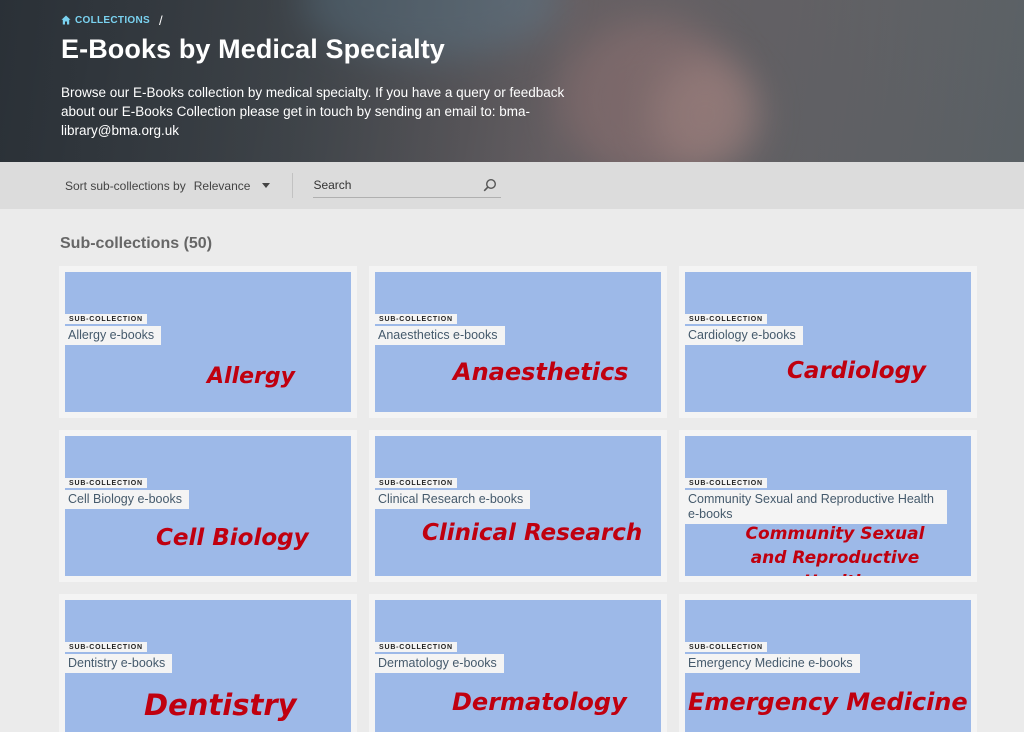  I want to click on home-icon, so click(66, 20).